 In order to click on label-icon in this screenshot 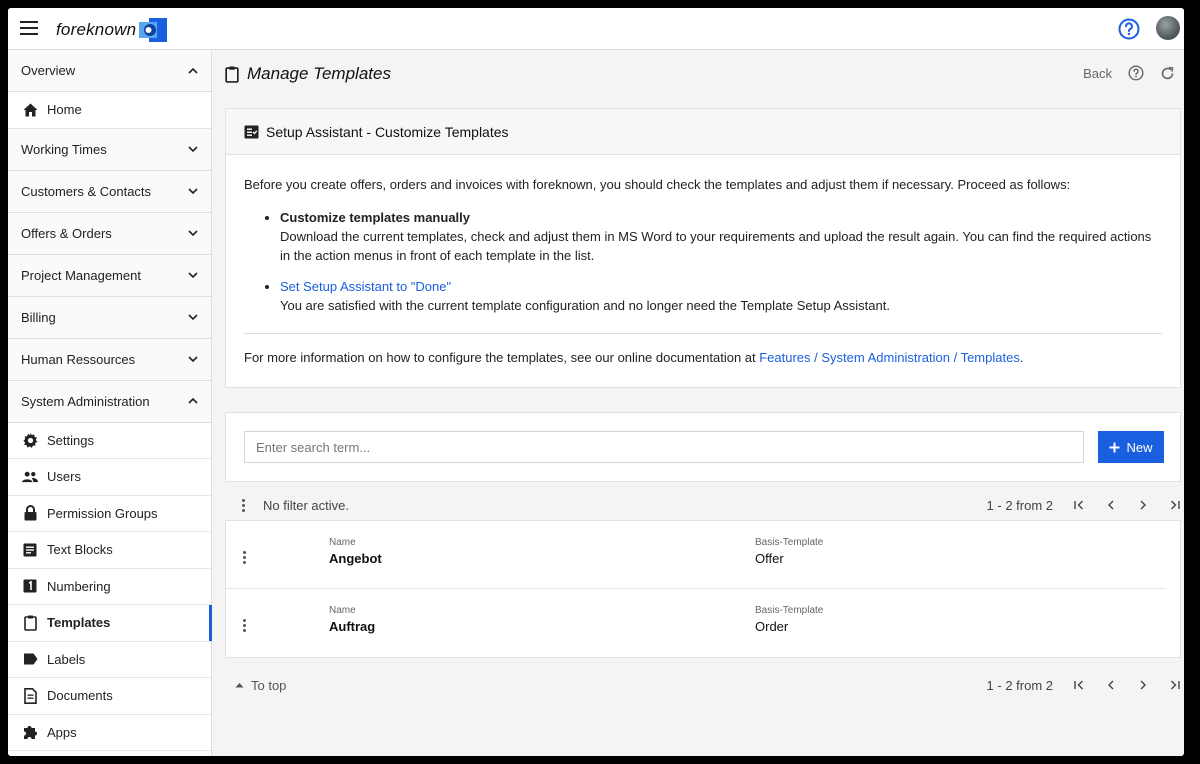, I will do `click(30, 659)`.